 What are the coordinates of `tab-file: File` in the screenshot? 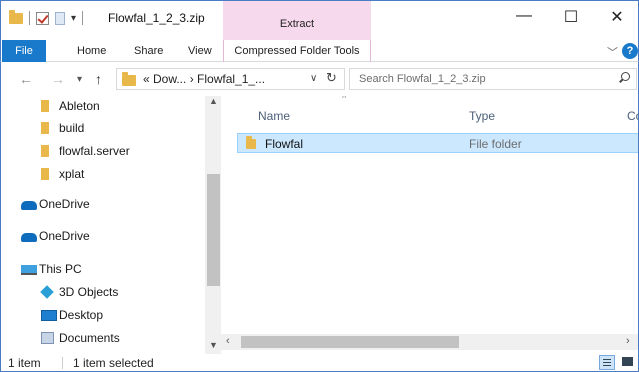 It's located at (24, 51).